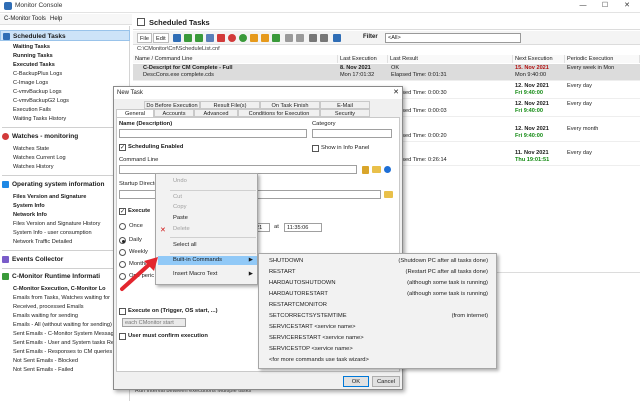 Image resolution: width=640 pixels, height=401 pixels. Describe the element at coordinates (41, 101) in the screenshot. I see `nav-cvmvbackupg2-logs: C-vmvBackupG2 Logs` at that location.